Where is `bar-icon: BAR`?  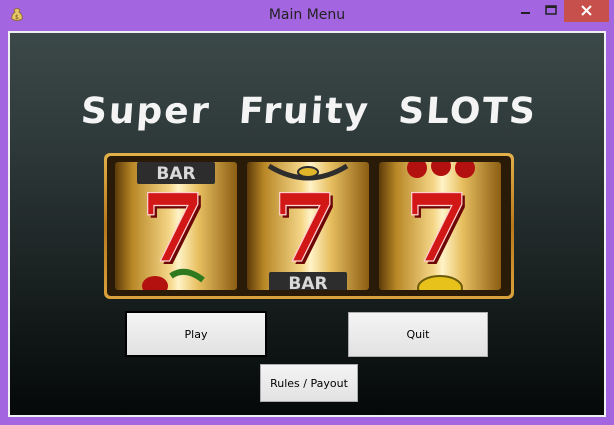
bar-icon: BAR is located at coordinates (308, 281).